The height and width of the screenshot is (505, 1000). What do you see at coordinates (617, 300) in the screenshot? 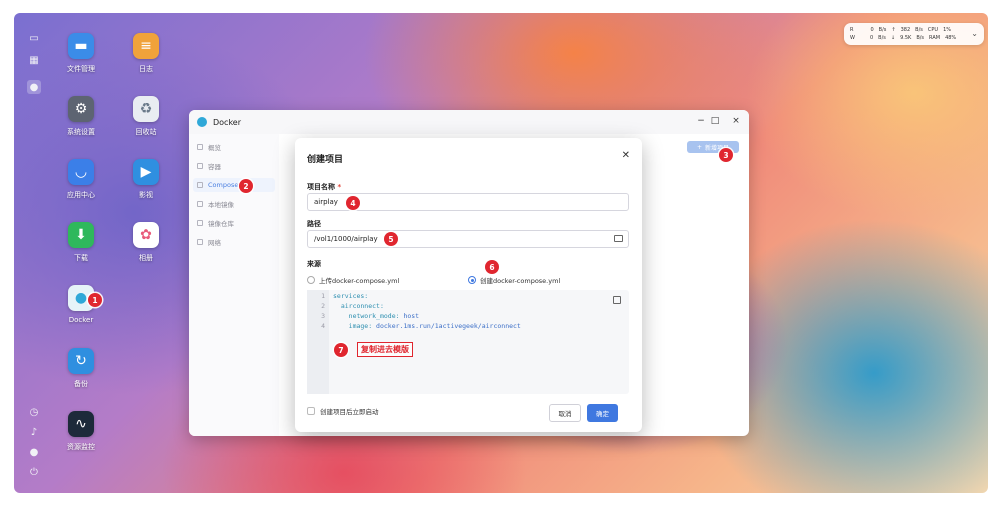
I see `copy-icon` at bounding box center [617, 300].